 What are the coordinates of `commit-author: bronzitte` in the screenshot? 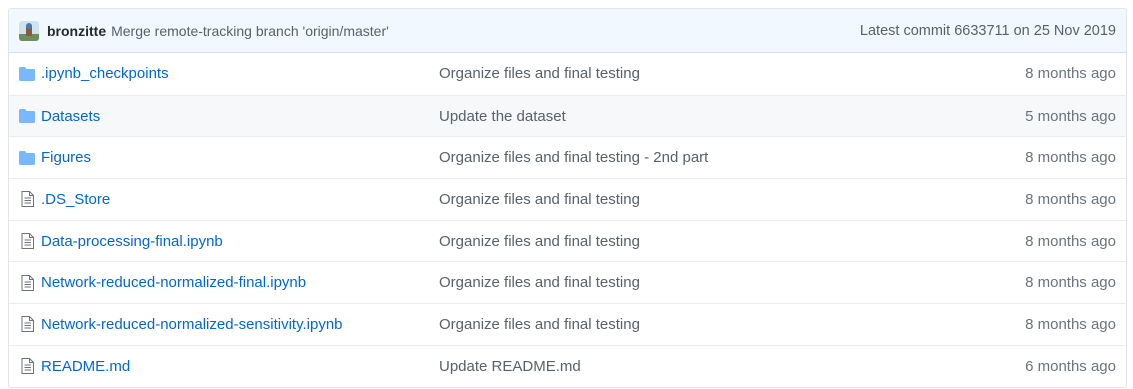 It's located at (76, 31).